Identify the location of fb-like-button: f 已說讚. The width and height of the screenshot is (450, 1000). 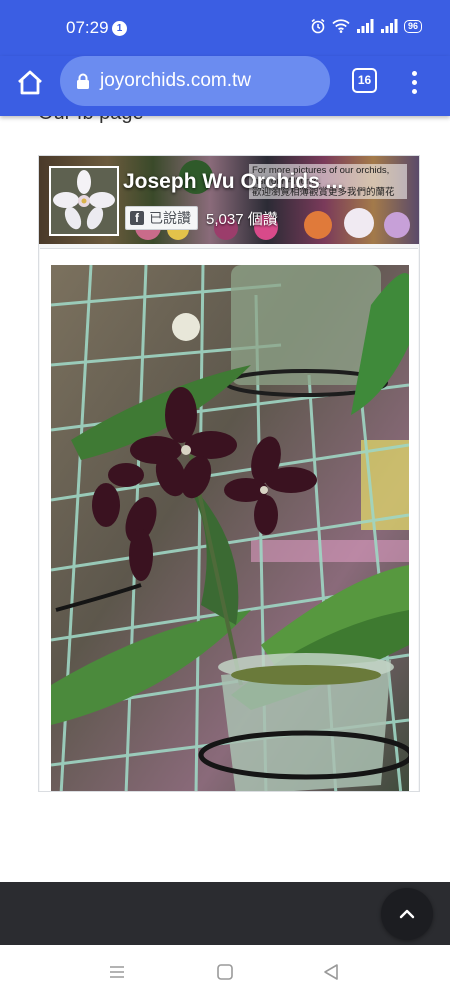
(161, 218).